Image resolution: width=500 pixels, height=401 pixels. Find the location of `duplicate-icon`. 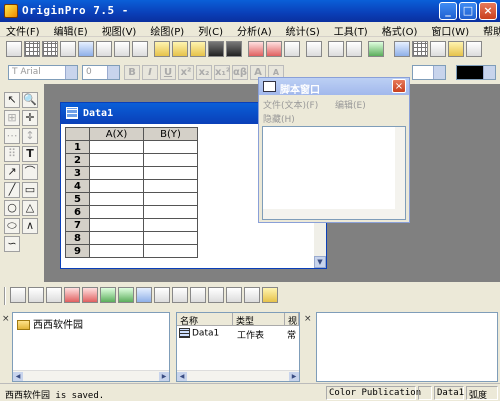

duplicate-icon is located at coordinates (354, 49).